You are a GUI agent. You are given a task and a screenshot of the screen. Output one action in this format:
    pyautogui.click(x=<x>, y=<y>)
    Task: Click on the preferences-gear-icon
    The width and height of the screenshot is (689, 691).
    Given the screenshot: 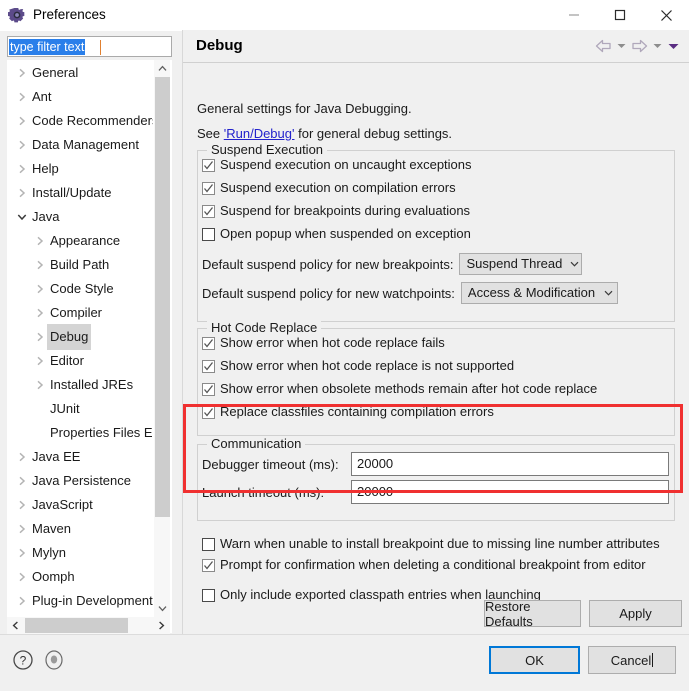 What is the action you would take?
    pyautogui.click(x=17, y=15)
    